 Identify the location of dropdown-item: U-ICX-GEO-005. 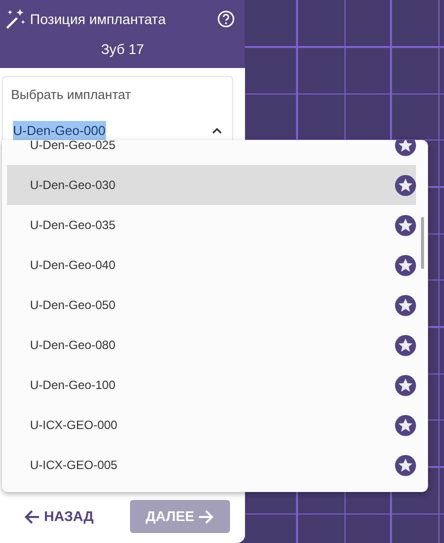
(211, 465).